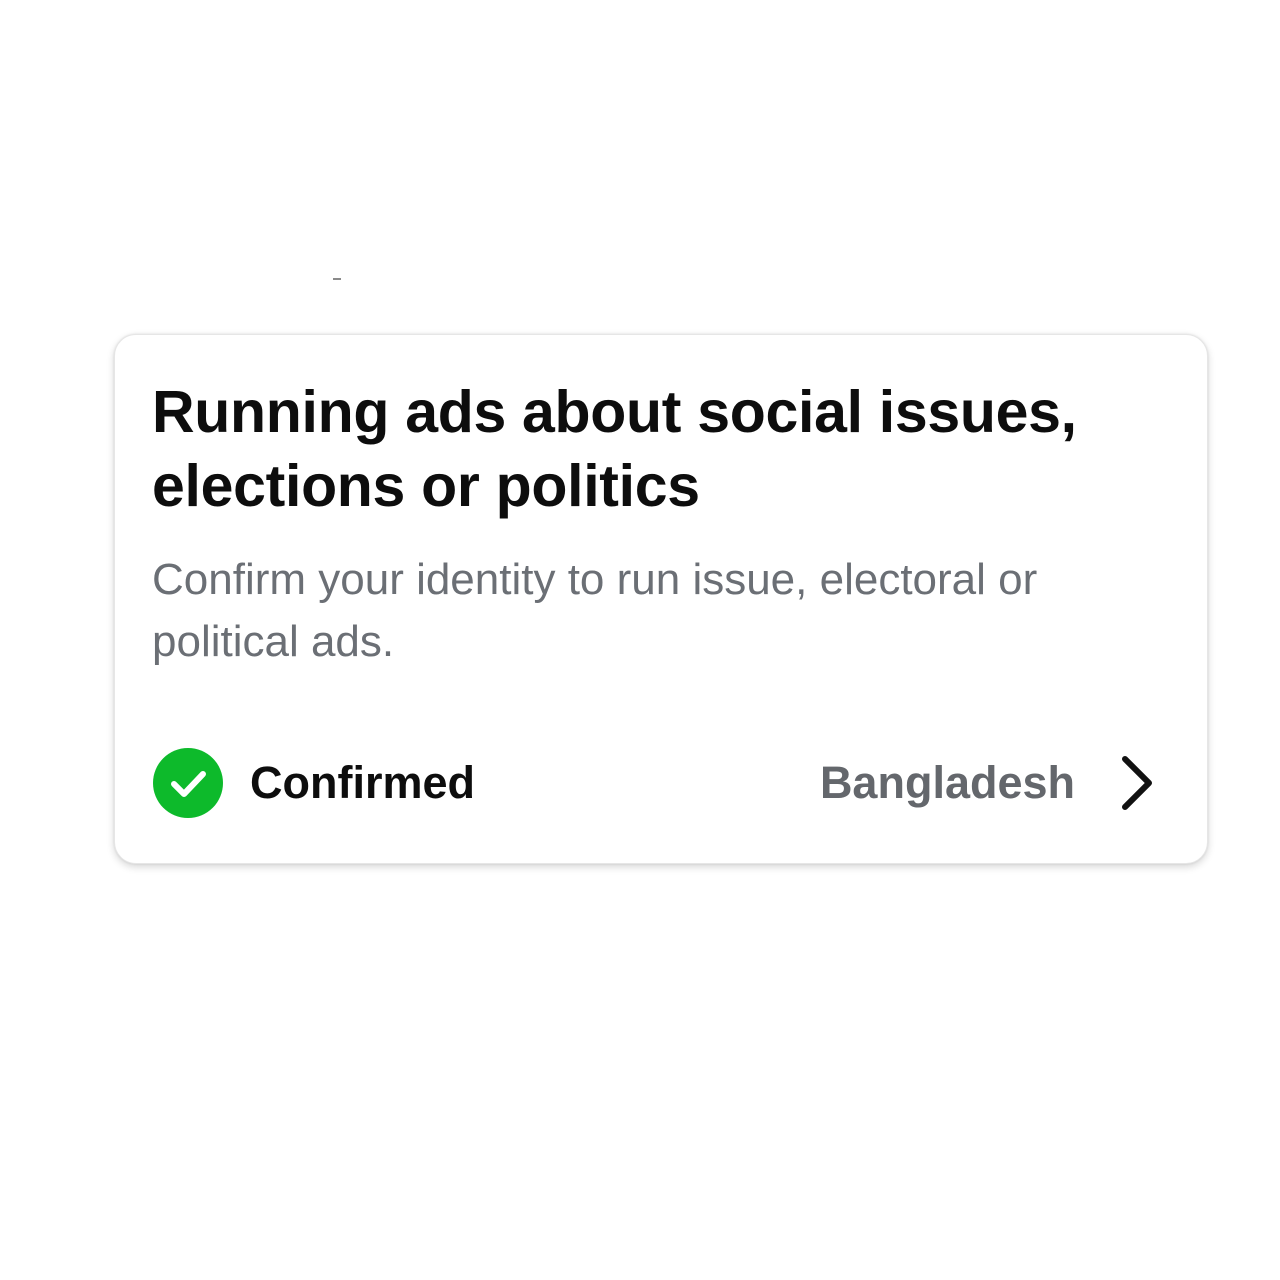 This screenshot has height=1280, width=1280. I want to click on country-group: Bangladesh, so click(987, 783).